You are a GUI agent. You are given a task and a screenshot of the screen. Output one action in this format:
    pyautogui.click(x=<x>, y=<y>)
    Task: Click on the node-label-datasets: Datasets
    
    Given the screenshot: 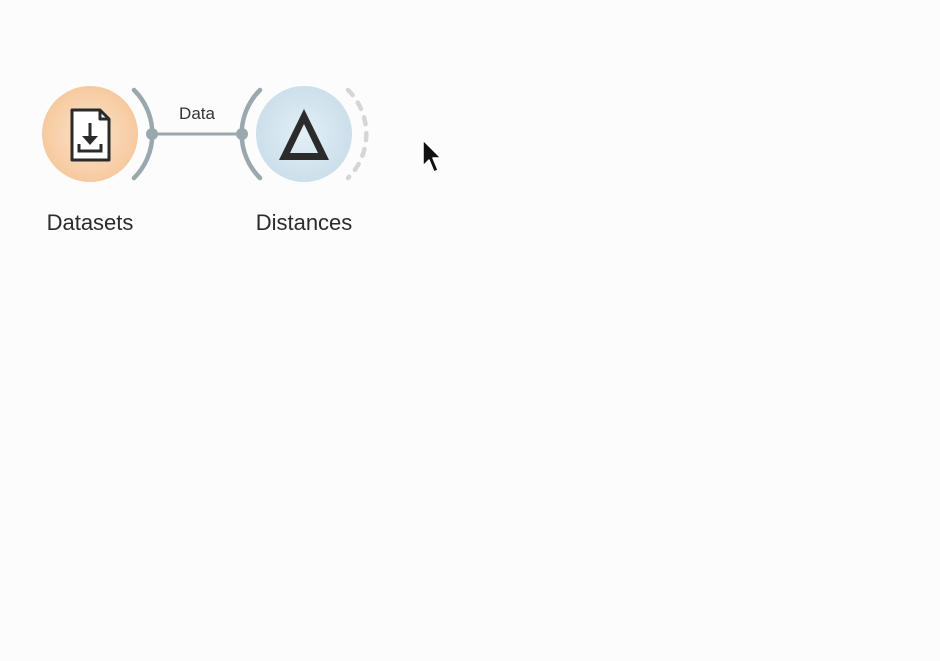 What is the action you would take?
    pyautogui.click(x=90, y=223)
    